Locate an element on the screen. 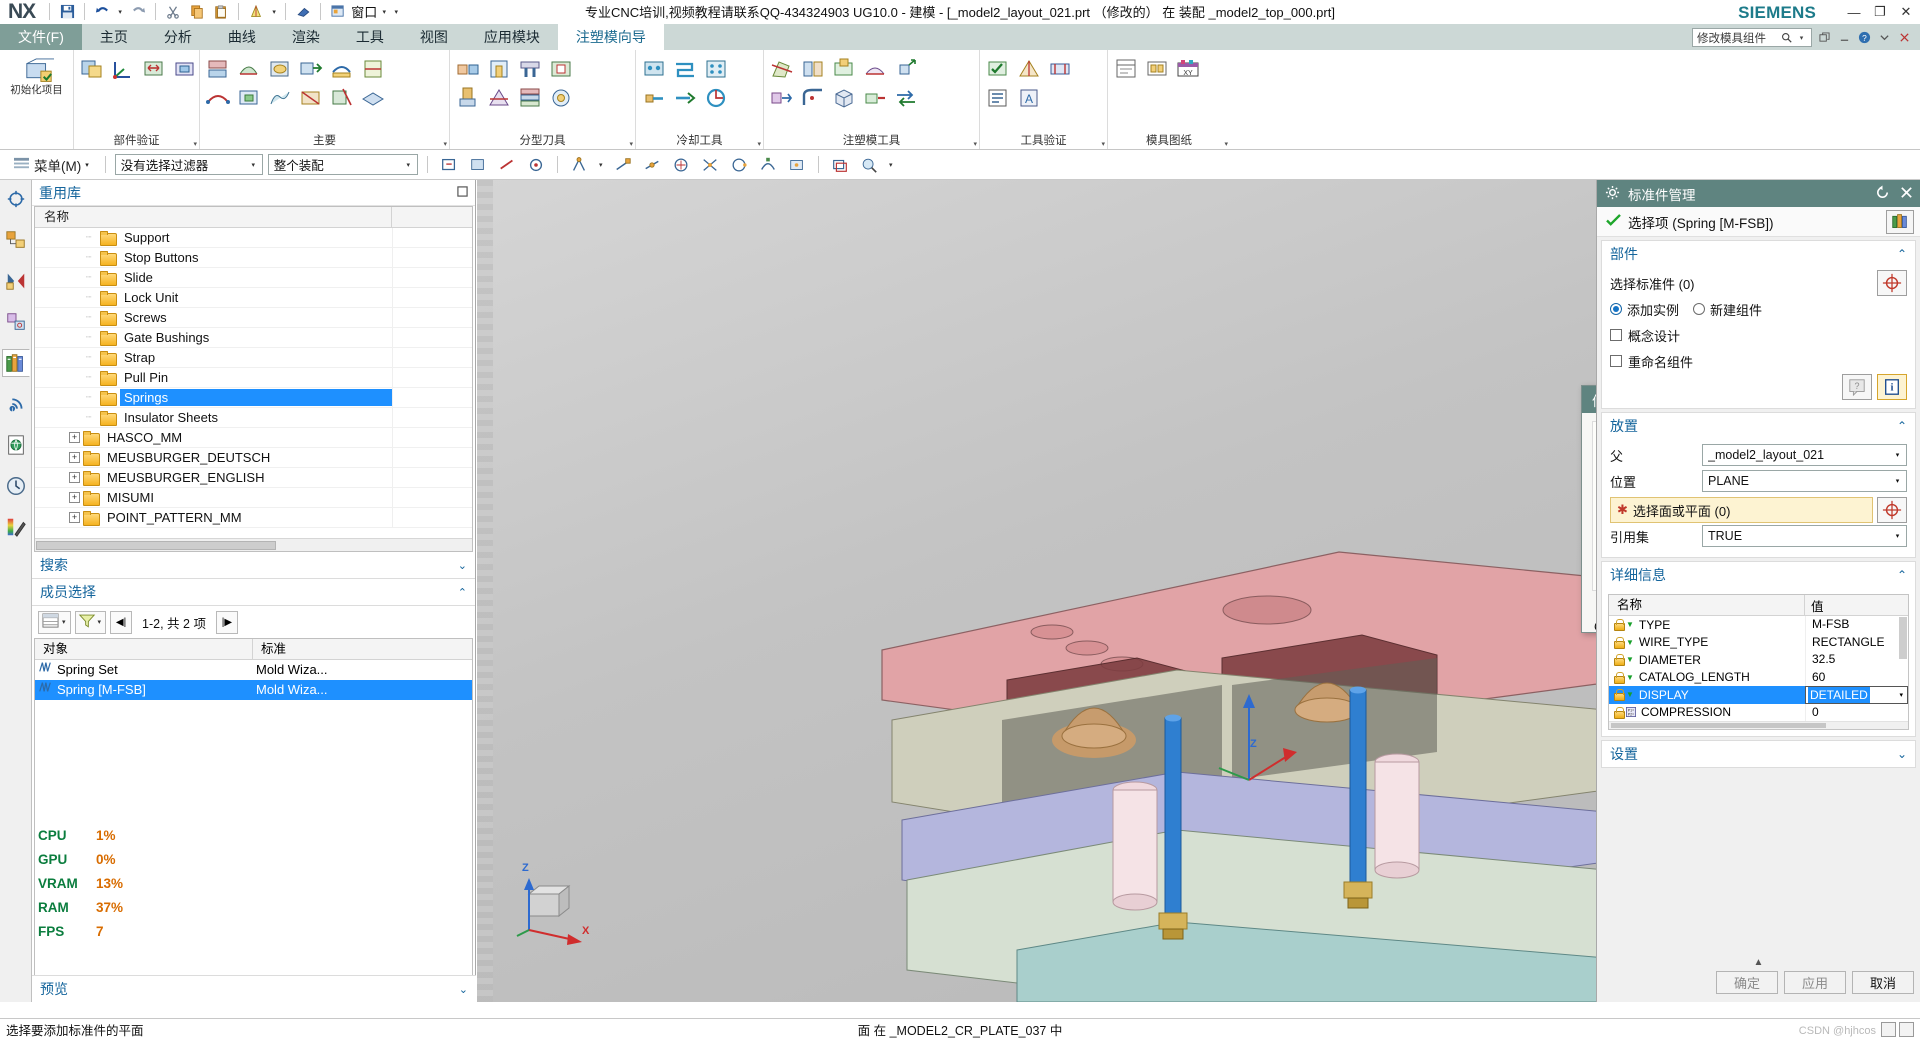 Image resolution: width=1920 pixels, height=1040 pixels. snap-center-icon is located at coordinates (681, 165).